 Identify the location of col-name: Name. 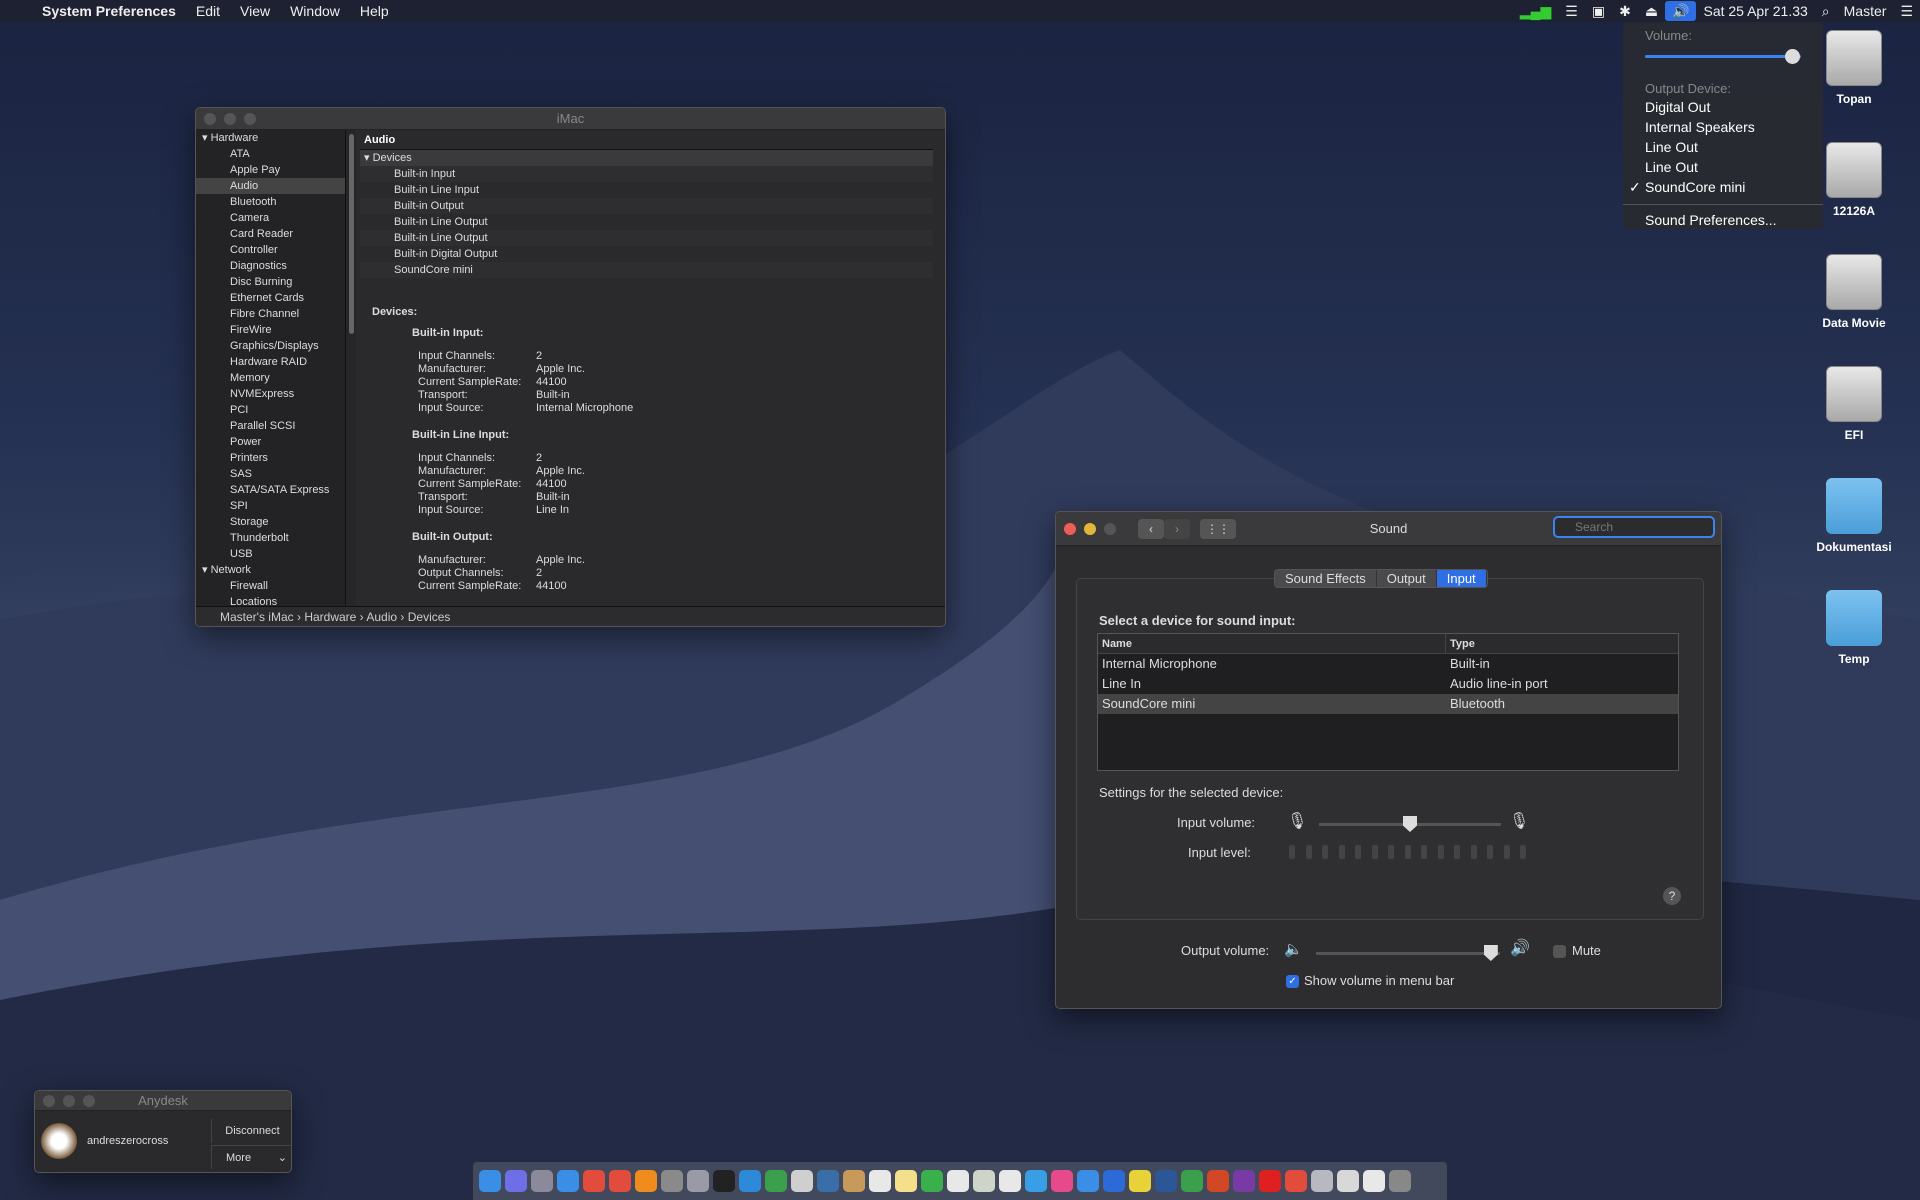
(1272, 643).